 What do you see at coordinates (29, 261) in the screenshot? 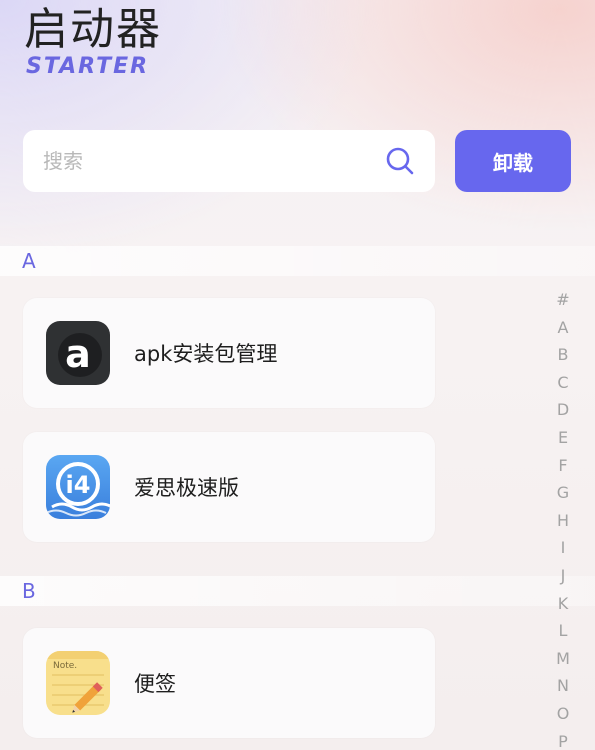
I see `section-letter: A` at bounding box center [29, 261].